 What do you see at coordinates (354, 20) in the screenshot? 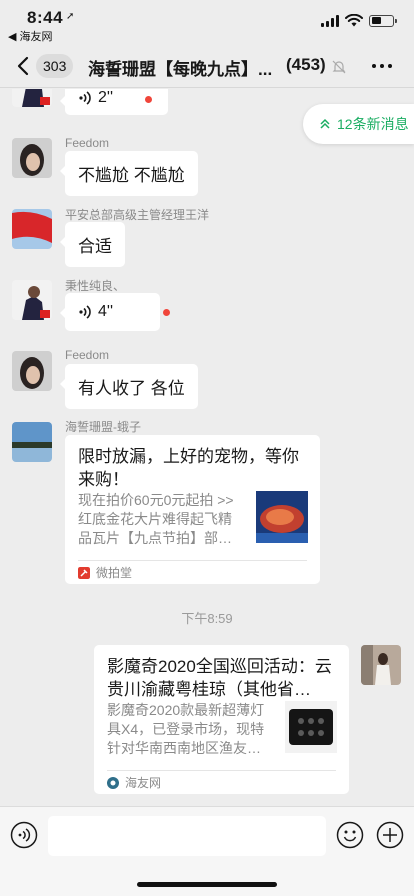
I see `wifi-icon` at bounding box center [354, 20].